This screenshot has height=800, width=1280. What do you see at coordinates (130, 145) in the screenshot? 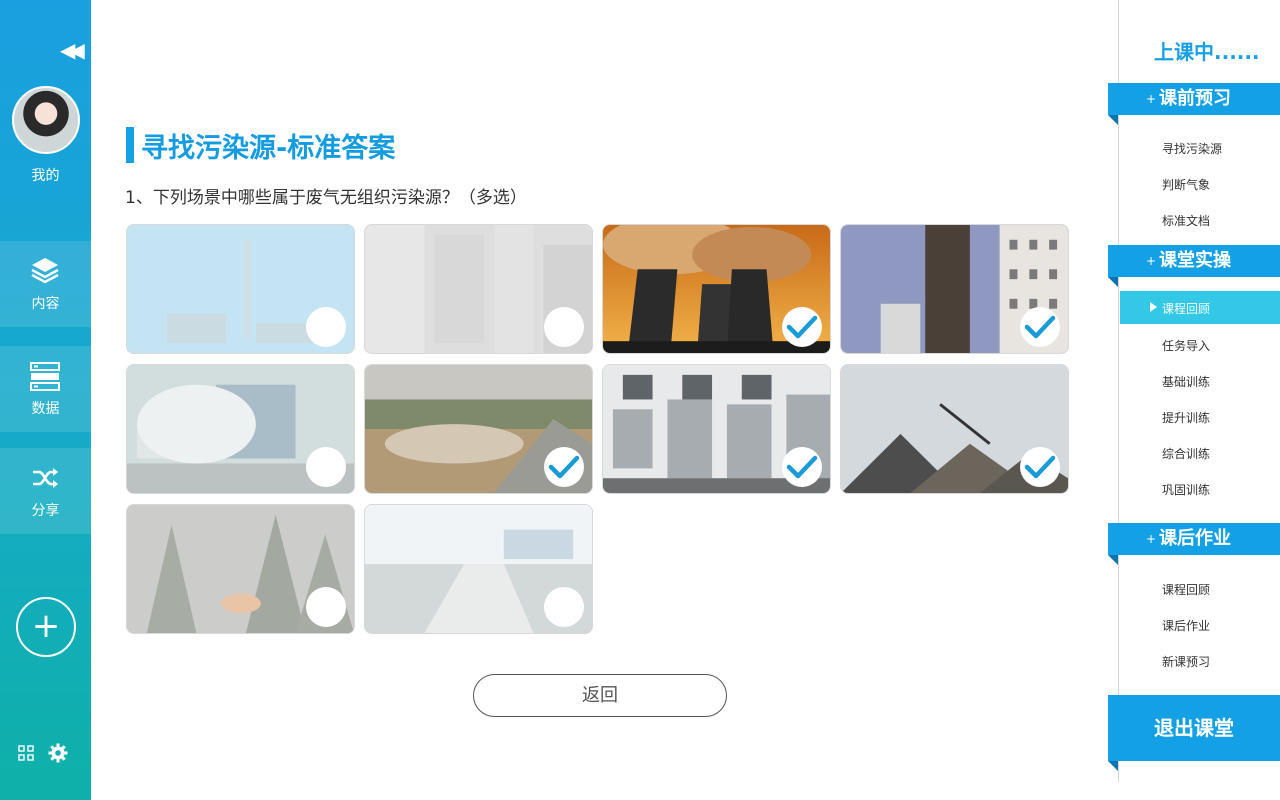
I see `title-accent-bar` at bounding box center [130, 145].